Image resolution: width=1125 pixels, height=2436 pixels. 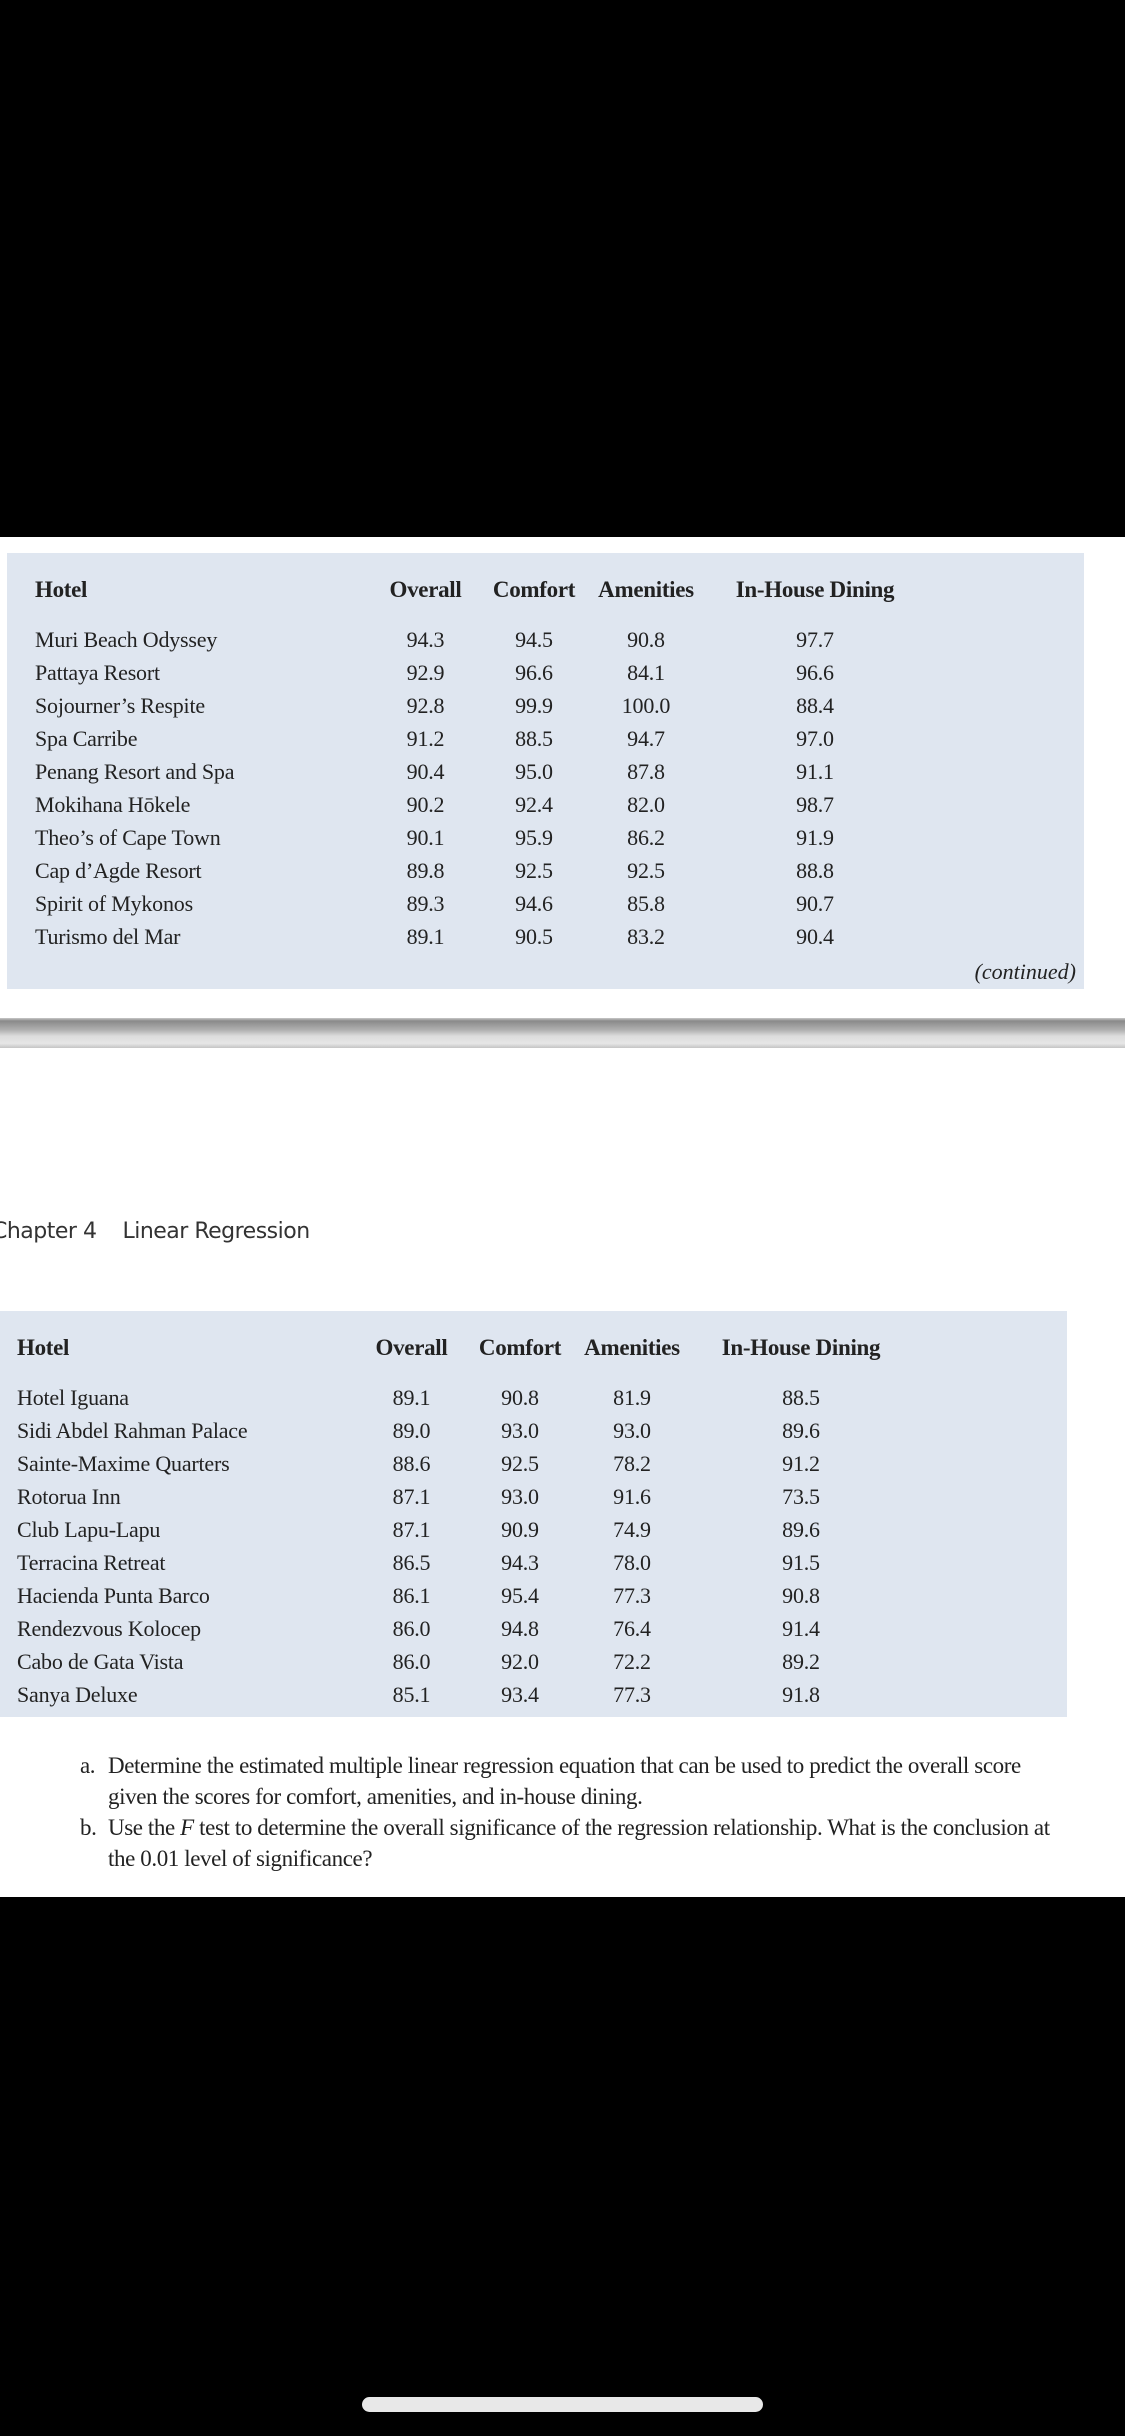 What do you see at coordinates (425, 804) in the screenshot?
I see `cell-overall: 90.2` at bounding box center [425, 804].